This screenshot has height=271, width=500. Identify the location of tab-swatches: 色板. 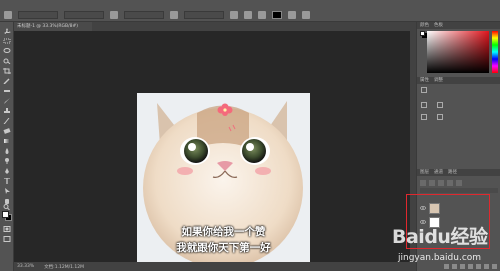
(438, 25).